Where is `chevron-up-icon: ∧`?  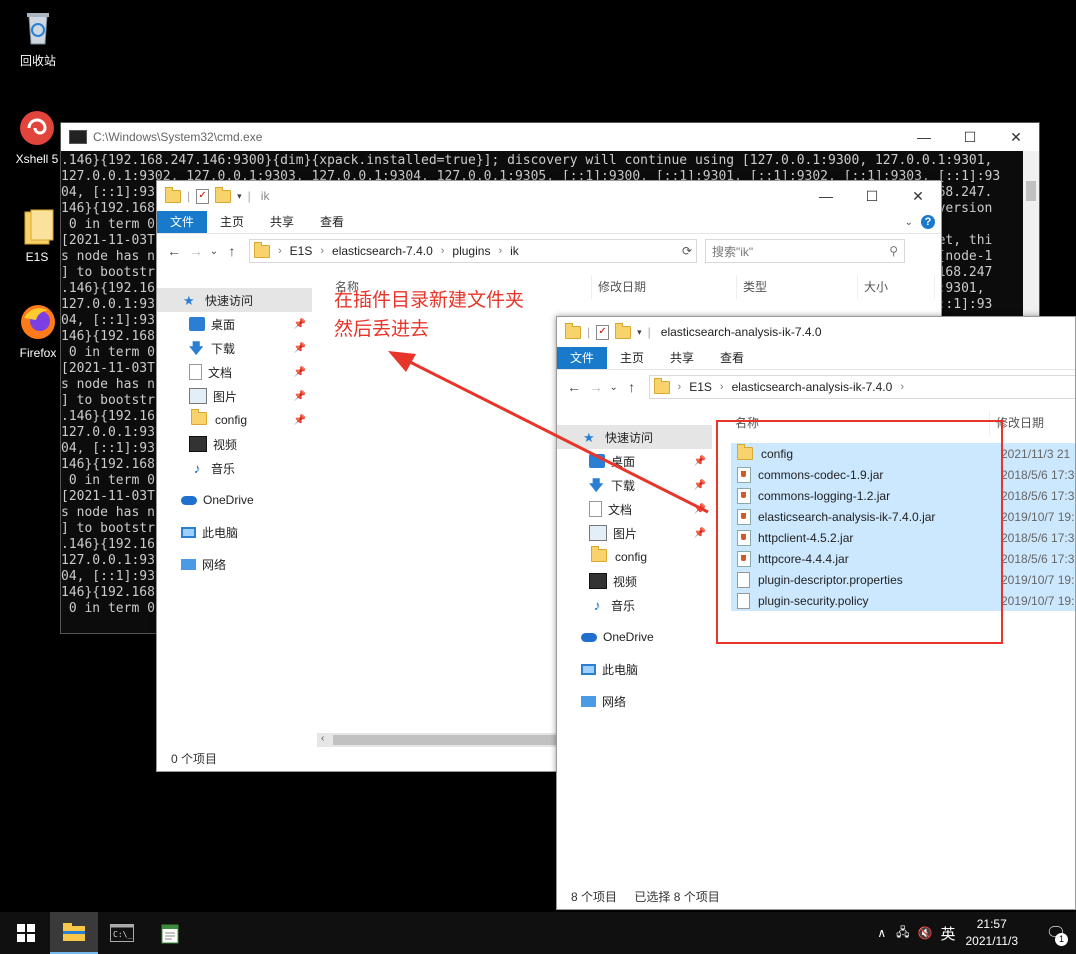 chevron-up-icon: ∧ is located at coordinates (881, 933).